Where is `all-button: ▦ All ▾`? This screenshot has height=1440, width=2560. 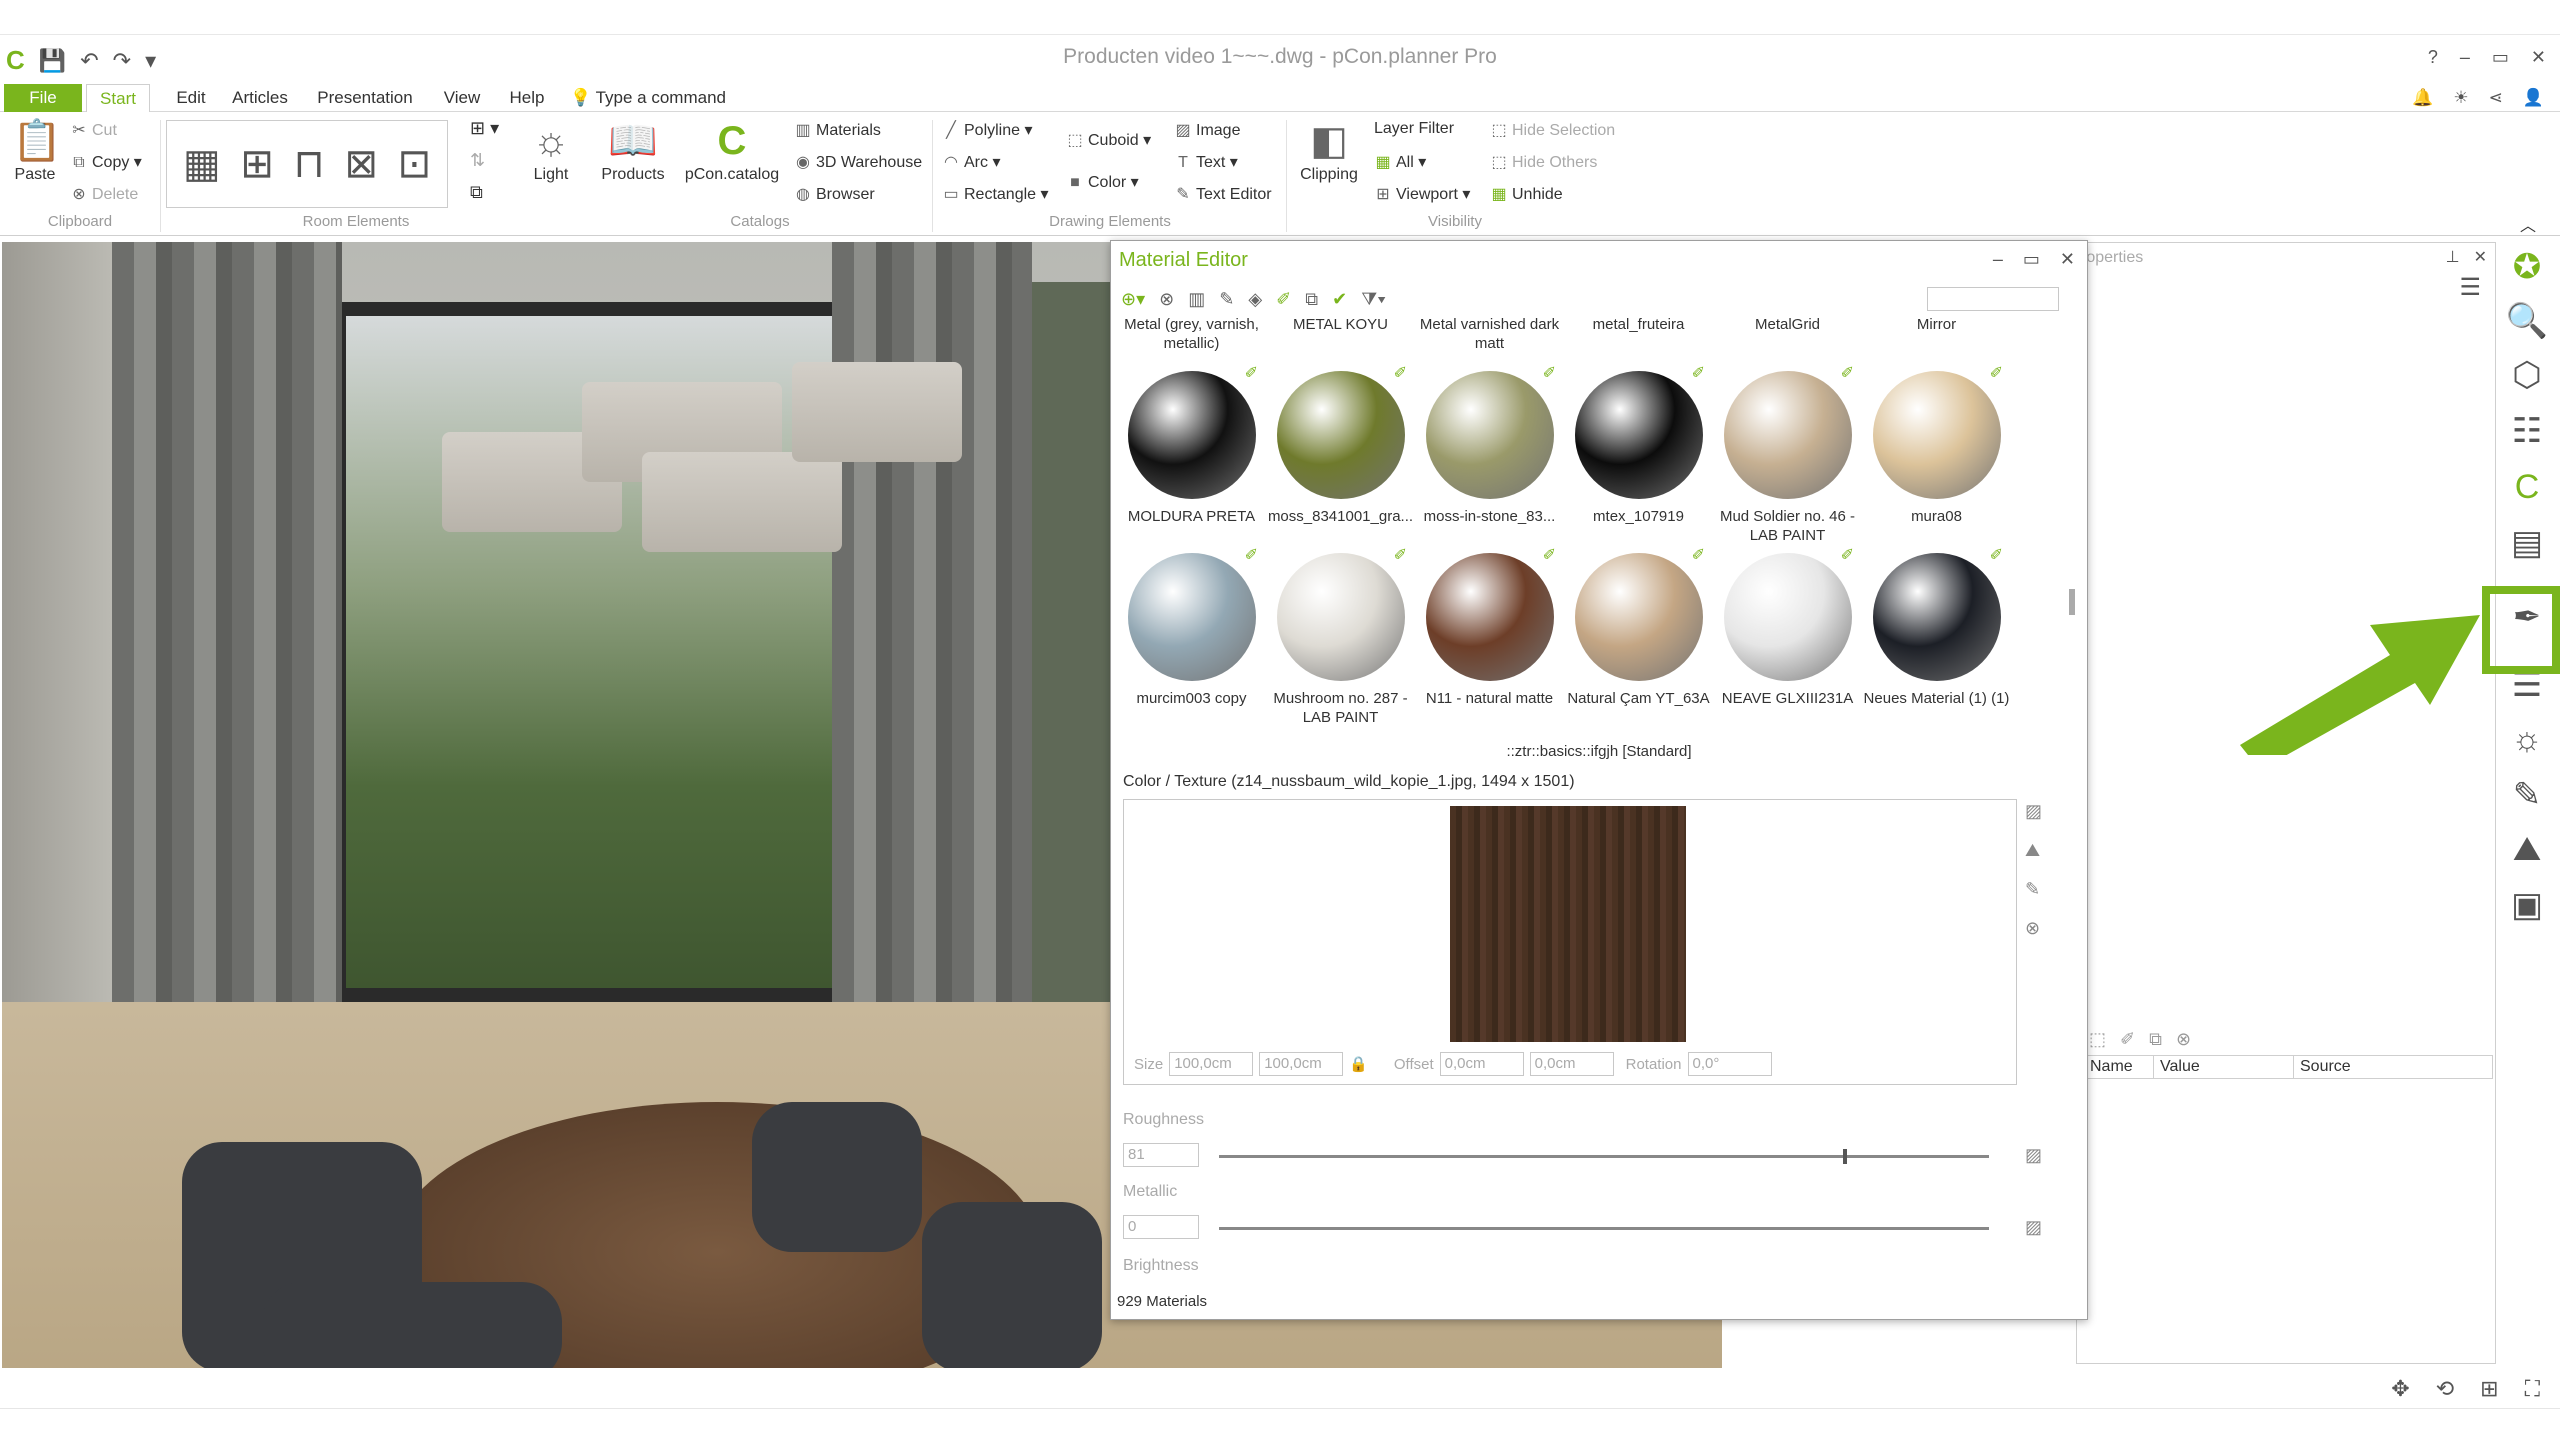 all-button: ▦ All ▾ is located at coordinates (1400, 162).